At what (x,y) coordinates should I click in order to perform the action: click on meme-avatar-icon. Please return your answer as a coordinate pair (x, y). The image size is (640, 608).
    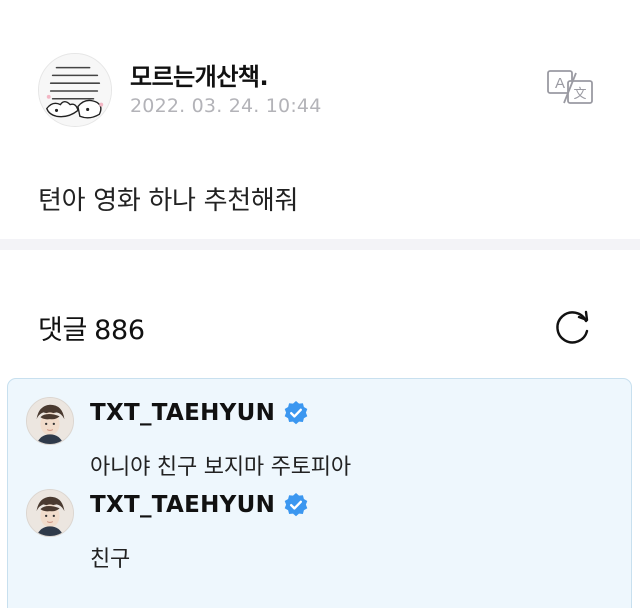
    Looking at the image, I should click on (75, 90).